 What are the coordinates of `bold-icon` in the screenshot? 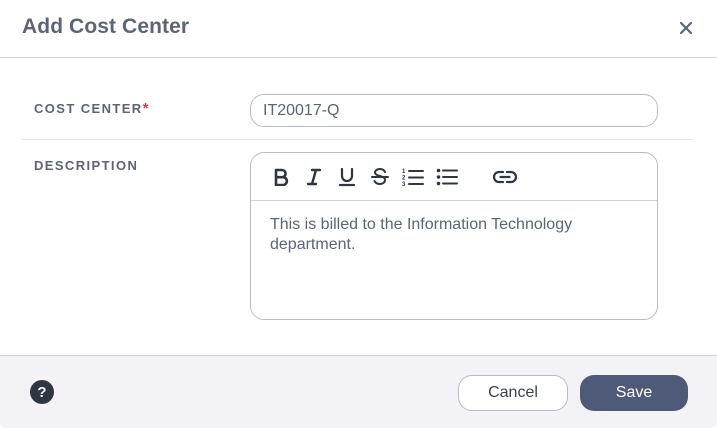 It's located at (281, 177).